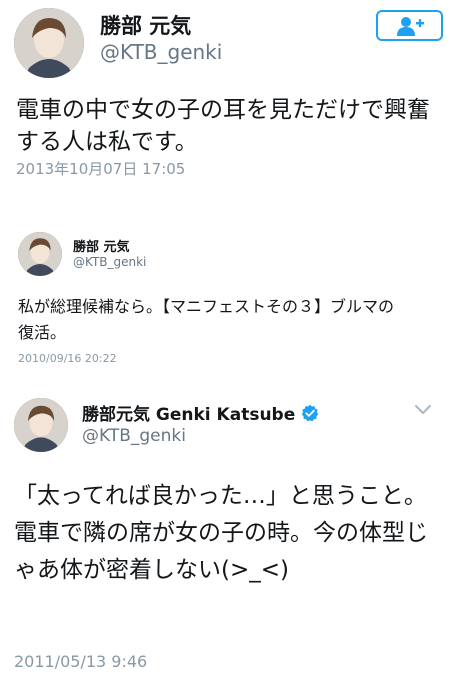 This screenshot has height=680, width=460. I want to click on tweet-timestamp: 2013年10月07日 17:05, so click(100, 168).